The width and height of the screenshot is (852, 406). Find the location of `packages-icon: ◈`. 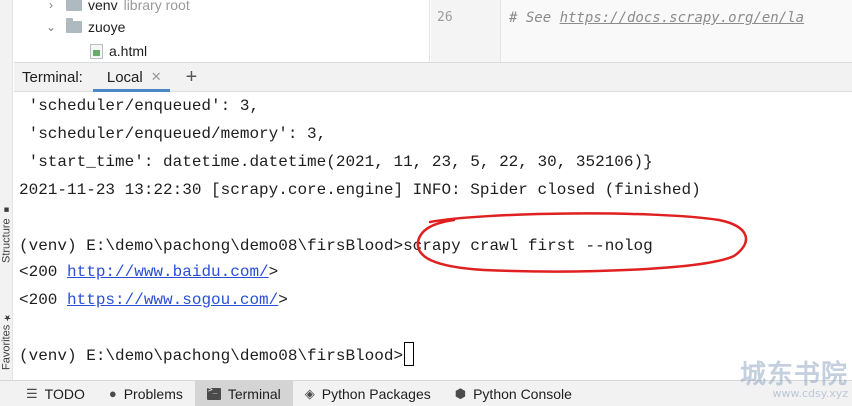

packages-icon: ◈ is located at coordinates (309, 393).